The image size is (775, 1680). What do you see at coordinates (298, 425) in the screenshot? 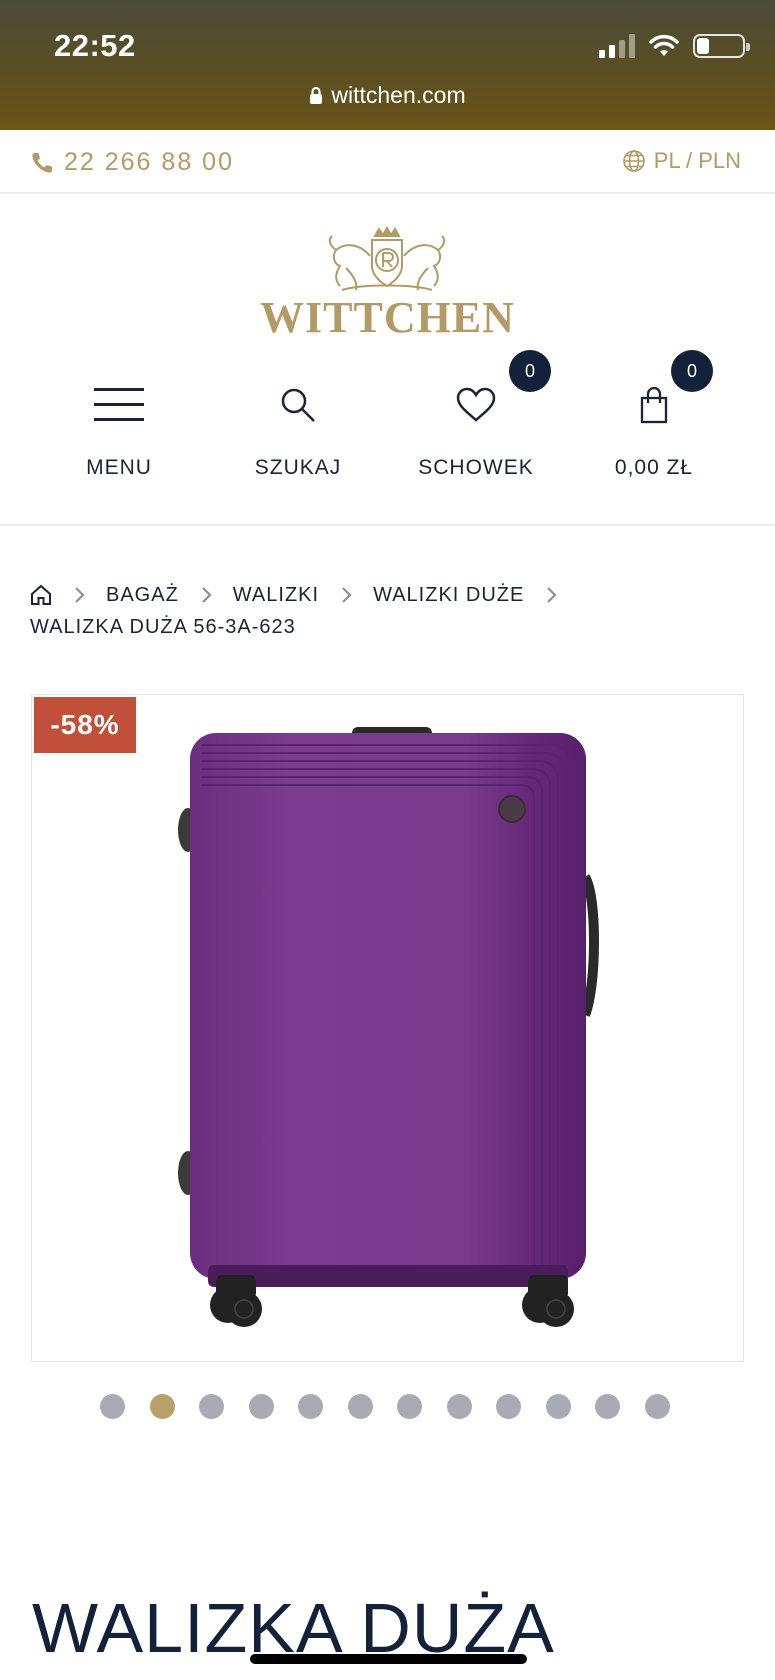
I see `nav-search: SZUKAJ` at bounding box center [298, 425].